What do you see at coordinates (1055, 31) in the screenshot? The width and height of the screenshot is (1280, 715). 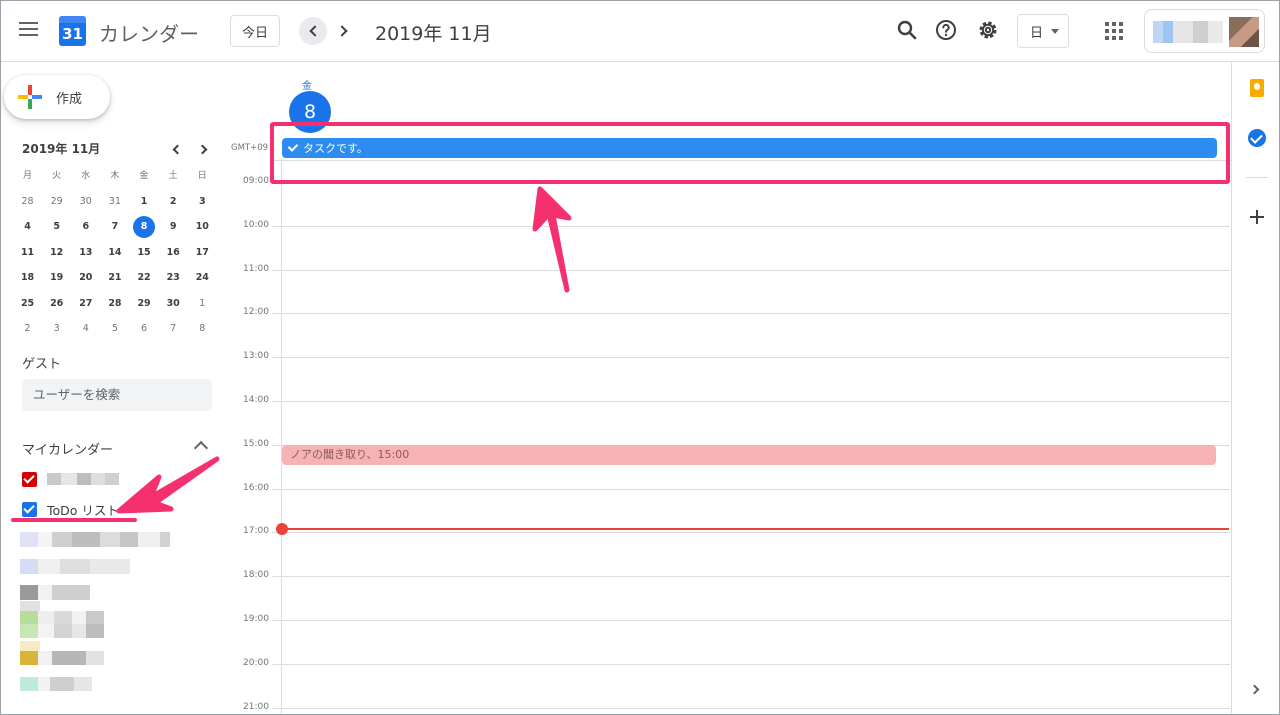 I see `dropdown-caret-icon` at bounding box center [1055, 31].